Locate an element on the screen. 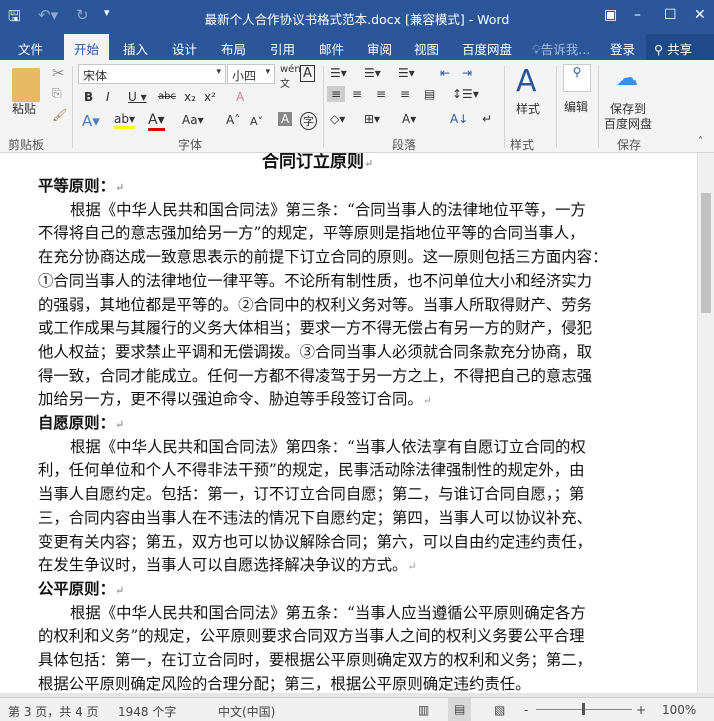  grow-font-icon: A˄ is located at coordinates (233, 120).